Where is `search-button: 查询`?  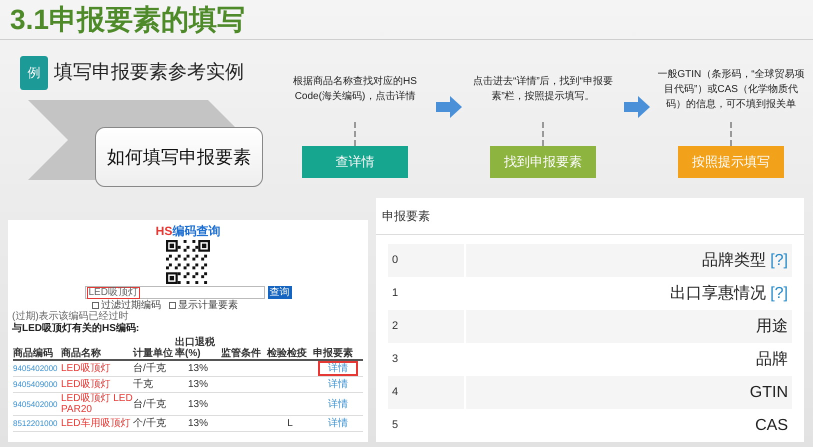 search-button: 查询 is located at coordinates (280, 292).